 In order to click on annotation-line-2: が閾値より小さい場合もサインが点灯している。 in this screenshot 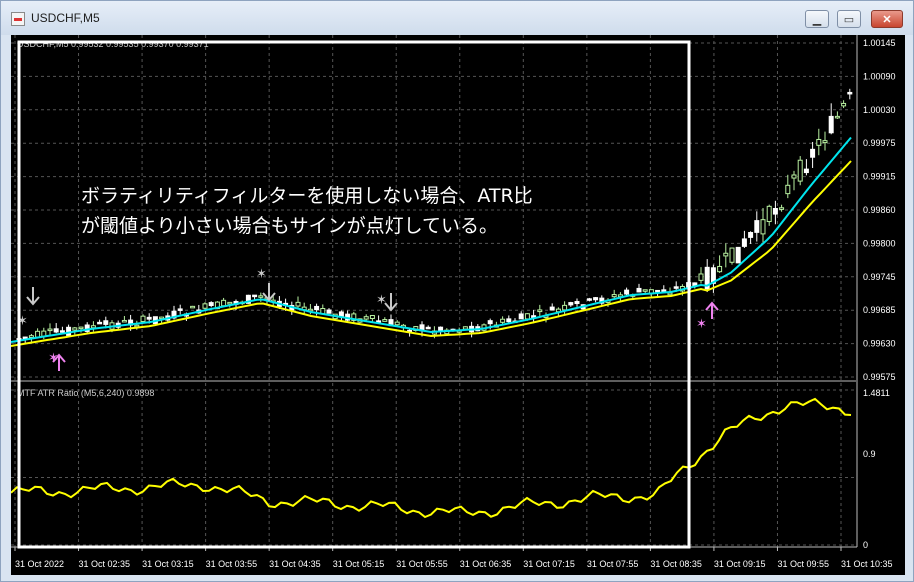, I will do `click(290, 226)`.